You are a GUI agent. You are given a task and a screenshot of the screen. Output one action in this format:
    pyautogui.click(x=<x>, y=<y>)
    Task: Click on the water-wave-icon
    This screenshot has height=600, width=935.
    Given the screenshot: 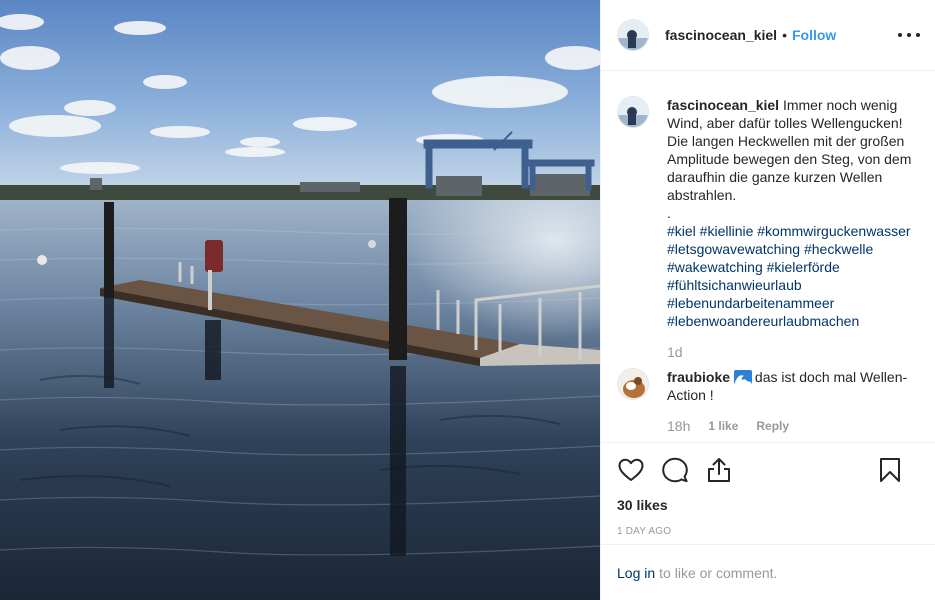 What is the action you would take?
    pyautogui.click(x=742, y=377)
    